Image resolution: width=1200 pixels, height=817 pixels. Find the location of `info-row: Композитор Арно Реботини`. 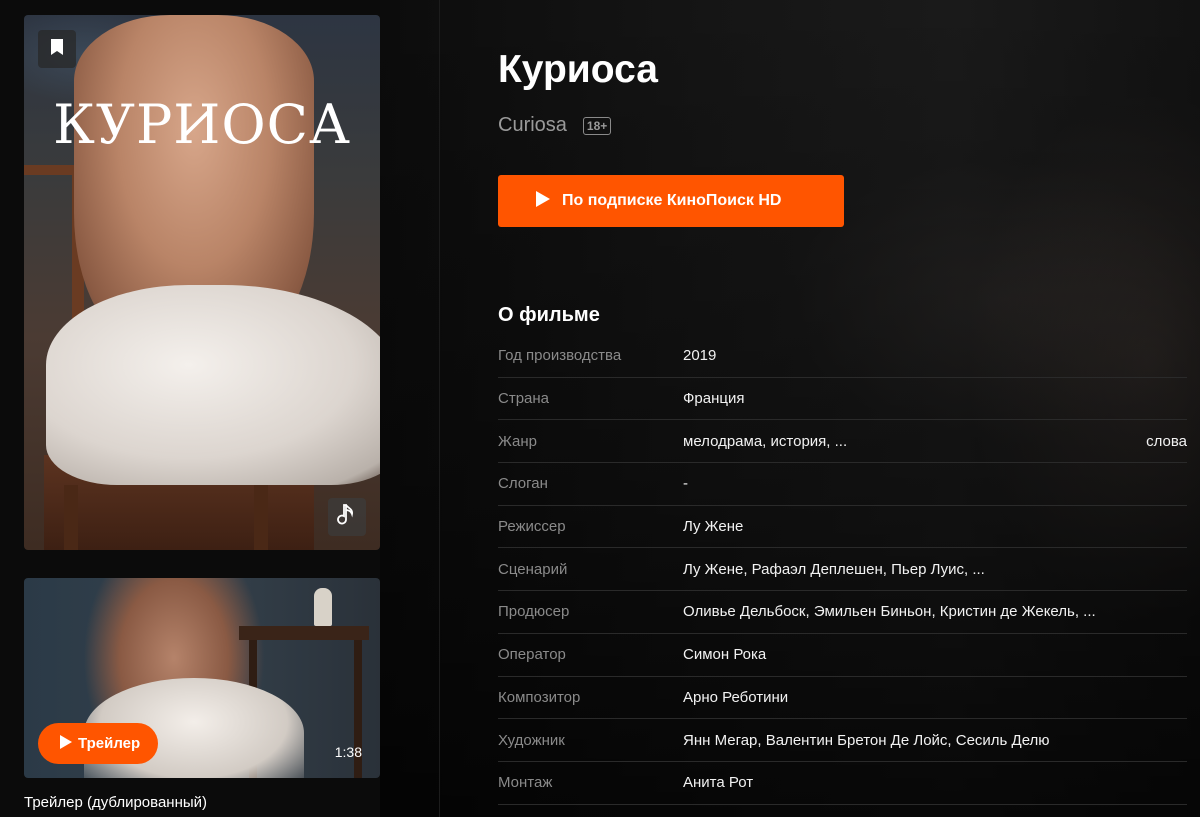

info-row: Композитор Арно Реботини is located at coordinates (842, 698).